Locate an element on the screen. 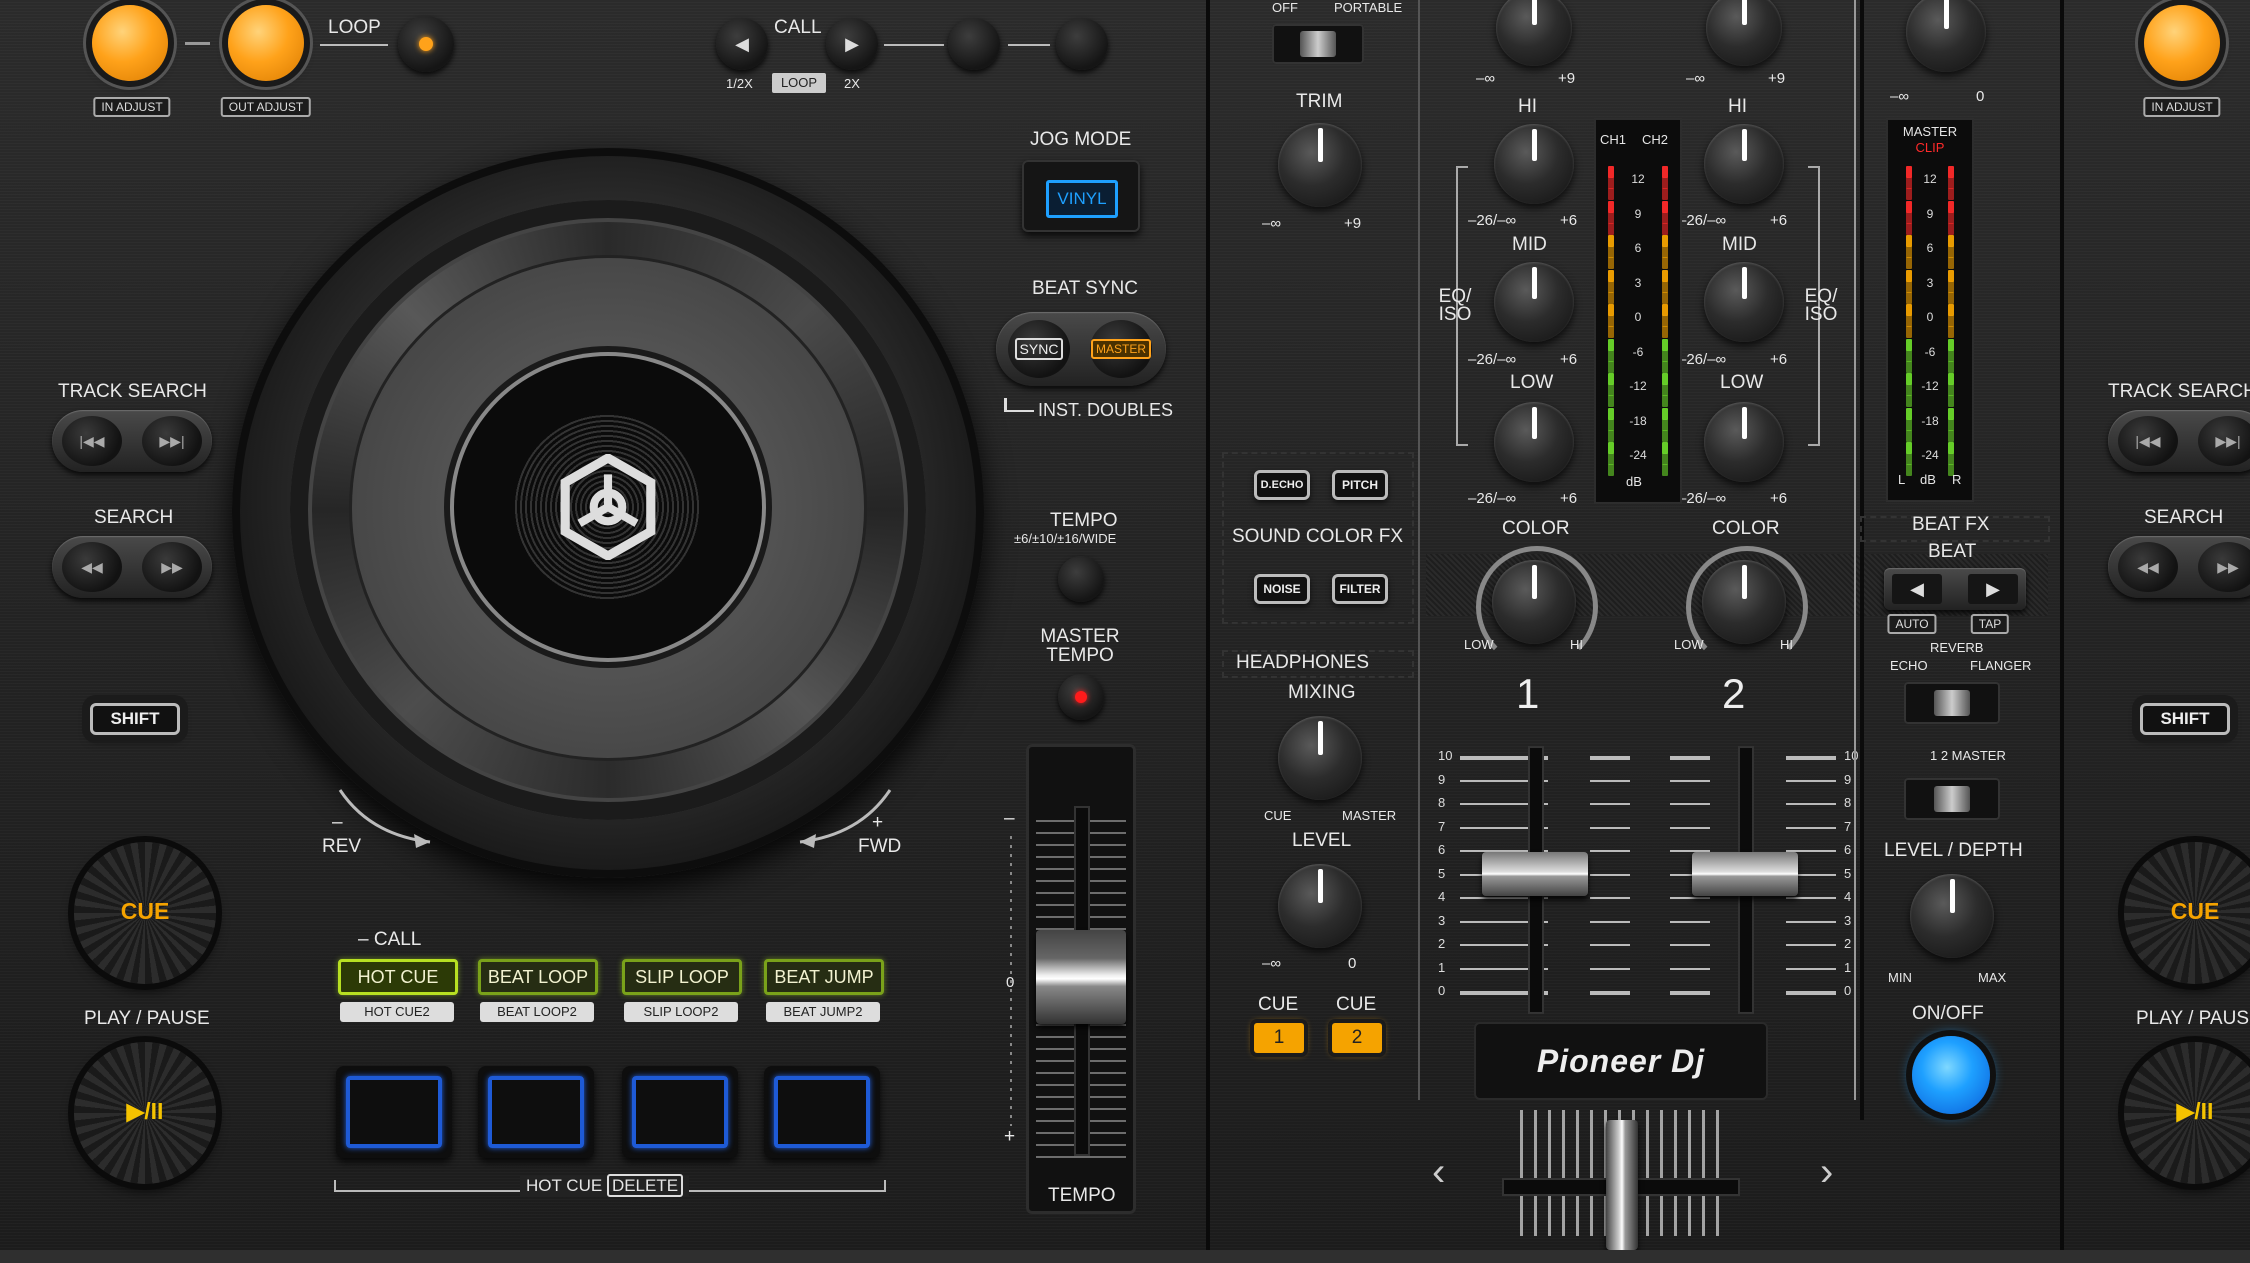 The image size is (2250, 1263). ch1-color-knob is located at coordinates (1534, 602).